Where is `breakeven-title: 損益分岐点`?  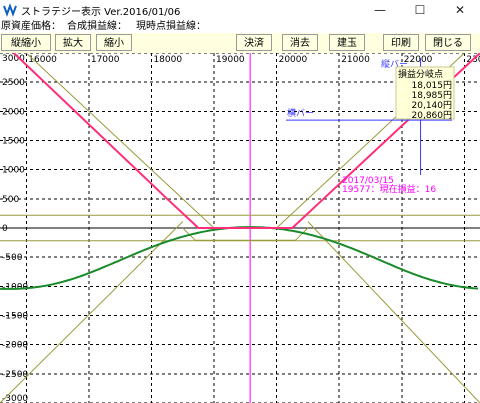 breakeven-title: 損益分岐点 is located at coordinates (420, 74).